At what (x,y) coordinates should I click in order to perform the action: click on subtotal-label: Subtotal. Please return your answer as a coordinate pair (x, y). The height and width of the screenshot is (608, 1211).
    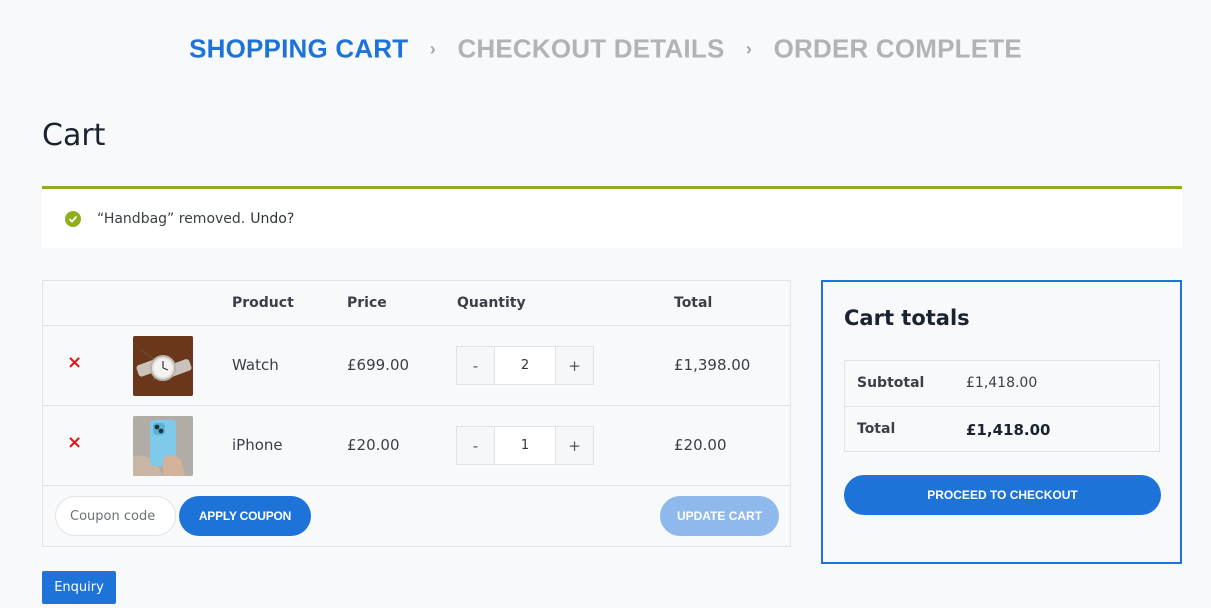
    Looking at the image, I should click on (891, 383).